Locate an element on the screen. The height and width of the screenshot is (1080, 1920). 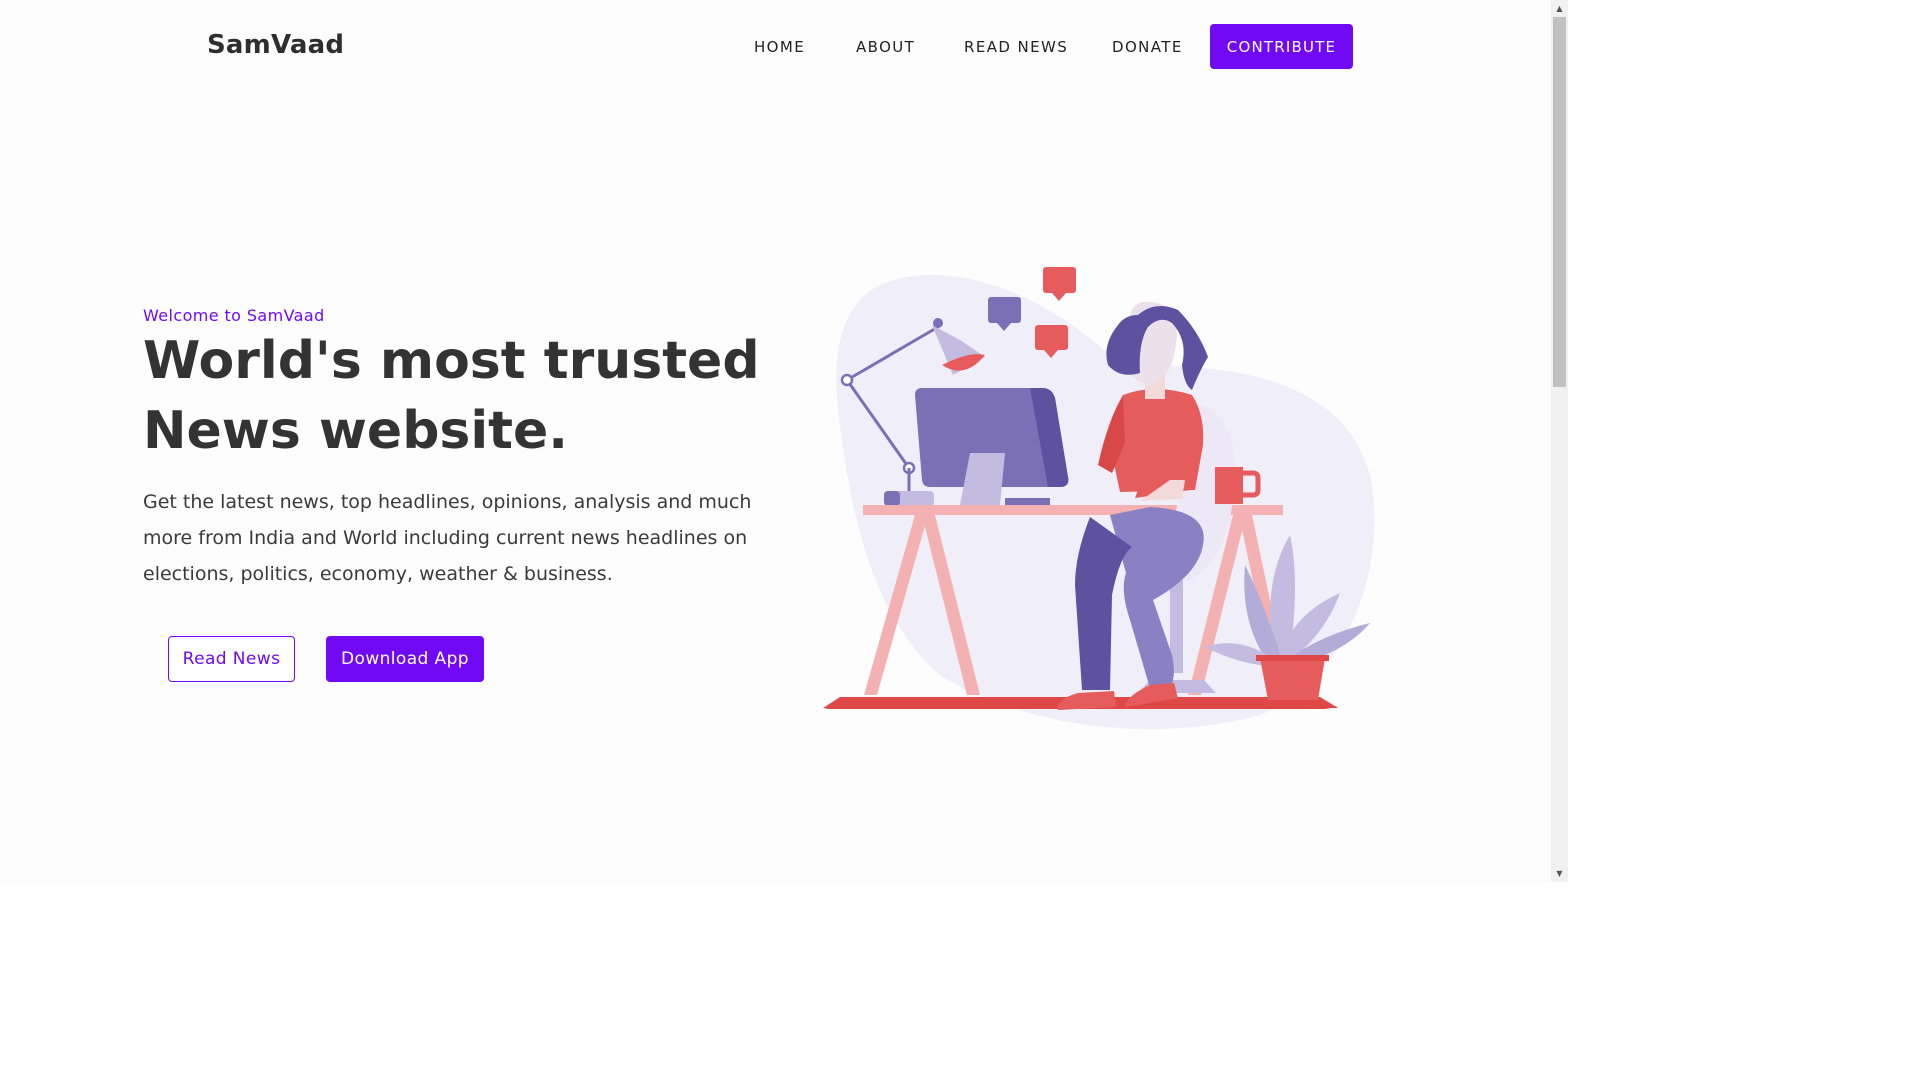
hero-headline-line1: World's most trusted is located at coordinates (451, 361).